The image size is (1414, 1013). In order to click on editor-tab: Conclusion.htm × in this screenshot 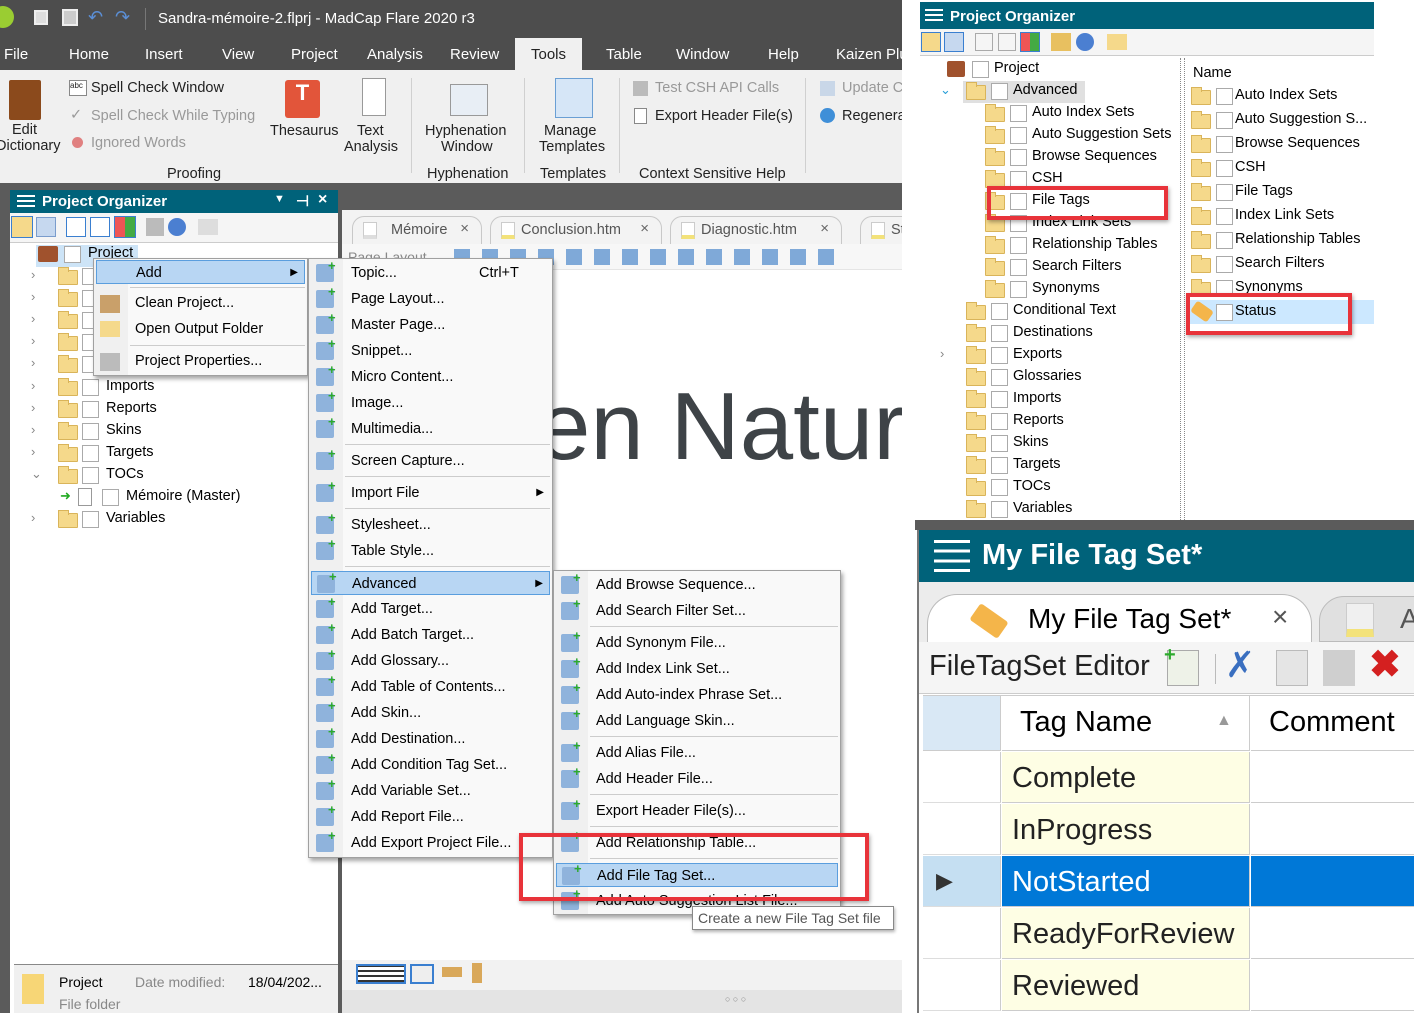, I will do `click(576, 230)`.